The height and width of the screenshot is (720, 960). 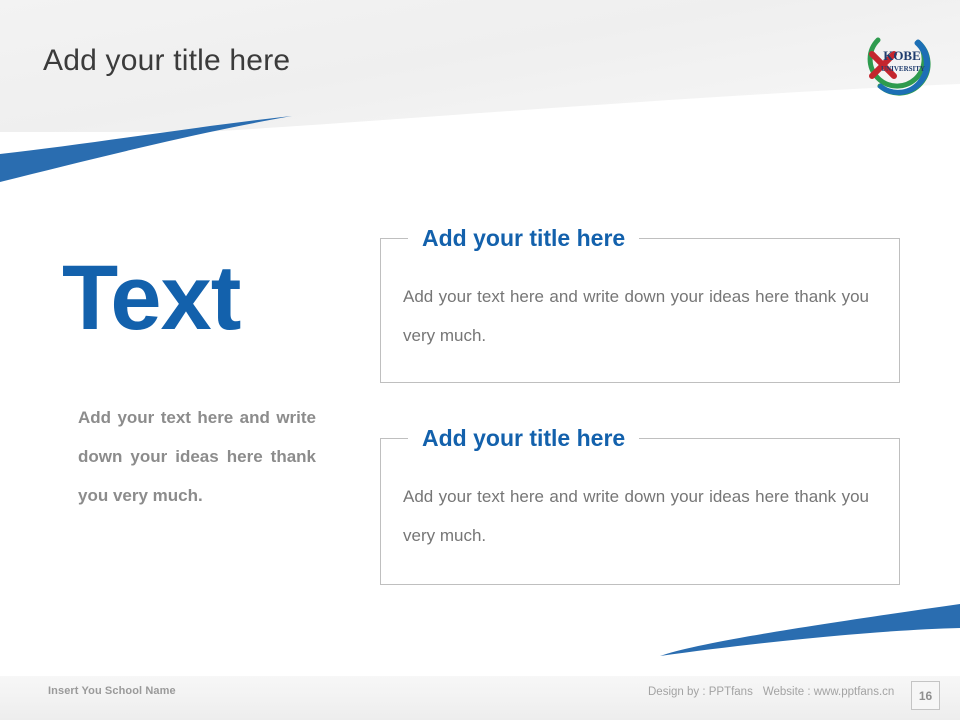 I want to click on content-box-1-title: Add your title here, so click(x=524, y=238).